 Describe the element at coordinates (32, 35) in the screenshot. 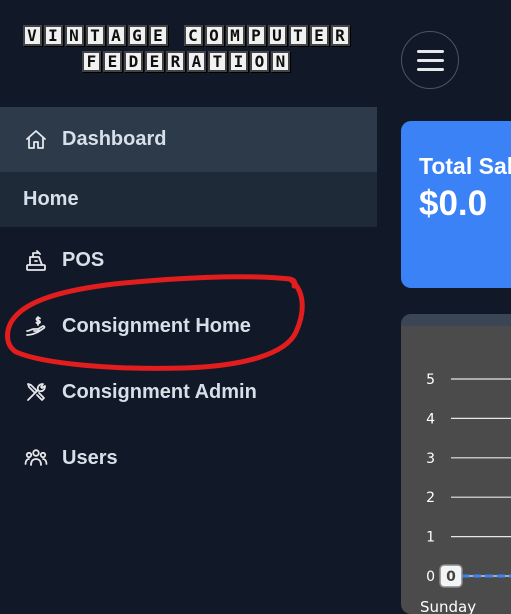

I see `logo-letter: V` at that location.